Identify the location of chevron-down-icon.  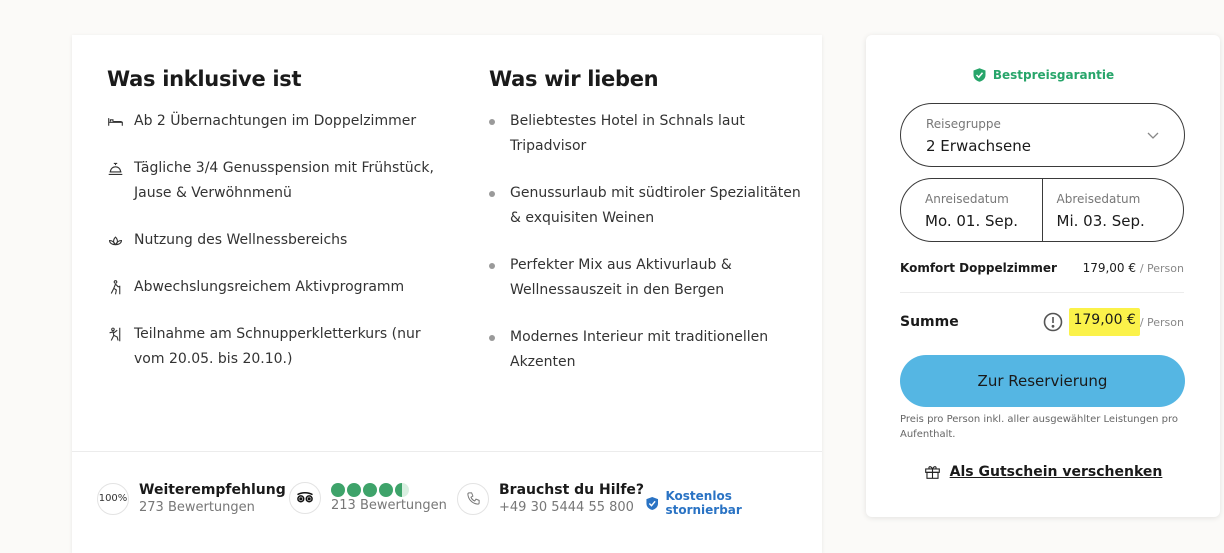
(1153, 135).